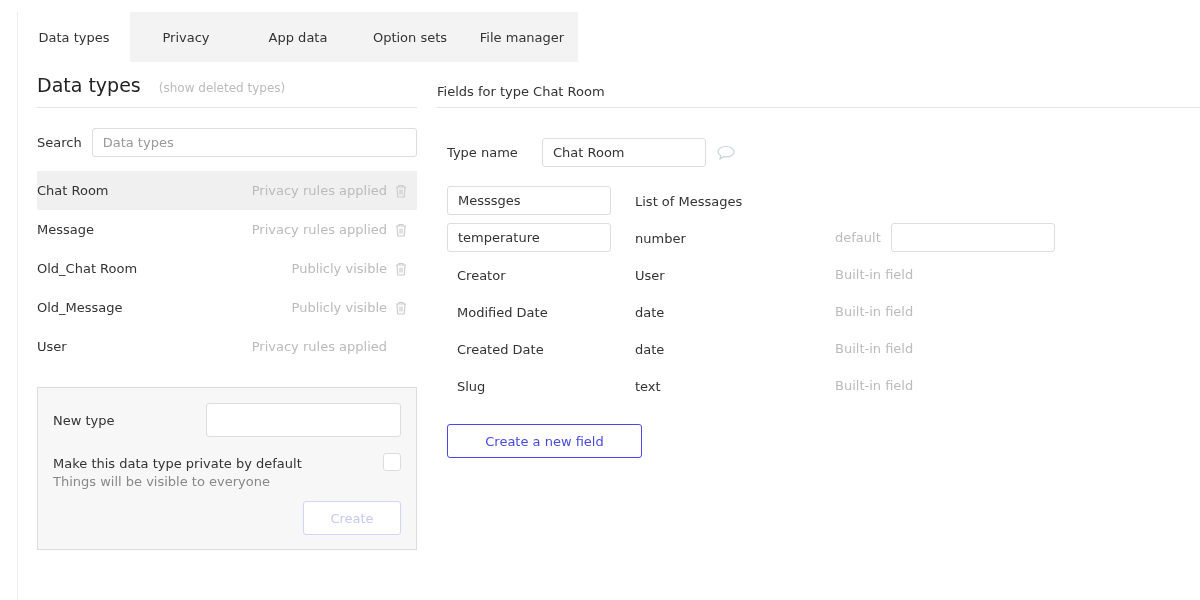  What do you see at coordinates (88, 268) in the screenshot?
I see `type-name: Old_Chat Room` at bounding box center [88, 268].